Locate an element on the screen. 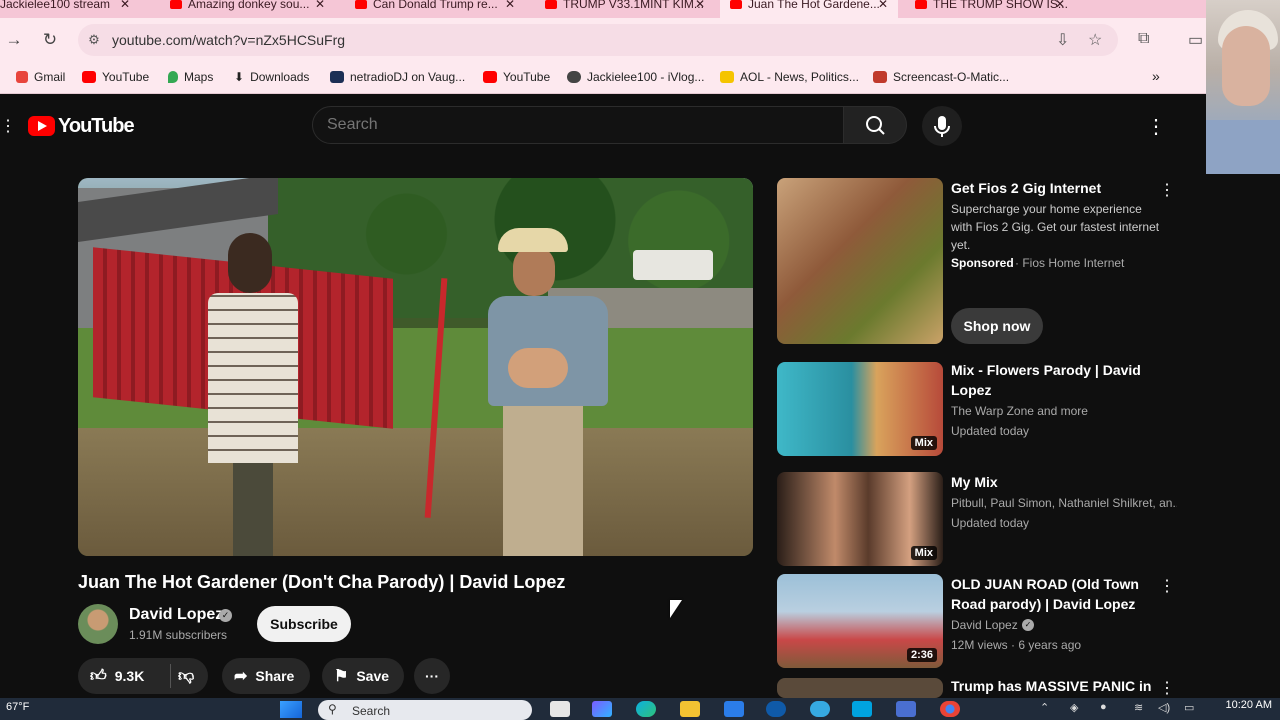 The image size is (1280, 720). menu-icon: ⋮ is located at coordinates (8, 126).